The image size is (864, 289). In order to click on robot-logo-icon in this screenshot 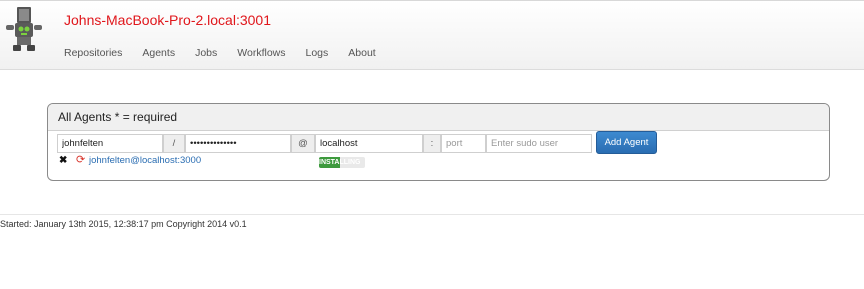, I will do `click(24, 30)`.